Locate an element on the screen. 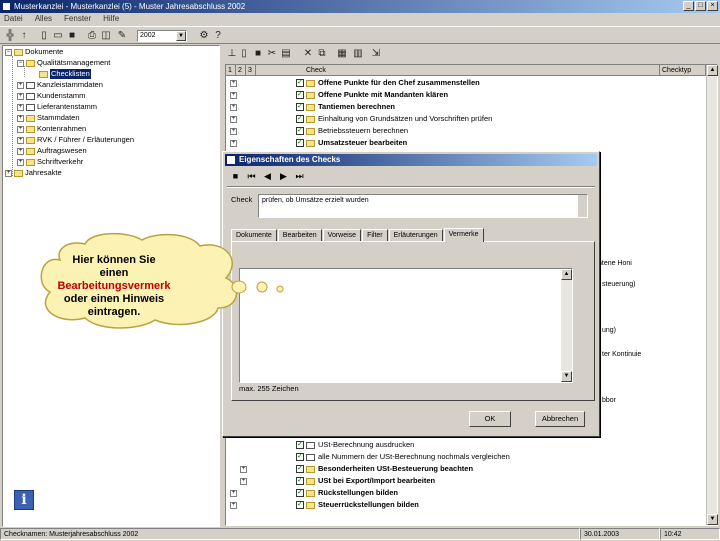 Image resolution: width=720 pixels, height=541 pixels. cut-icon: ✂ is located at coordinates (272, 54).